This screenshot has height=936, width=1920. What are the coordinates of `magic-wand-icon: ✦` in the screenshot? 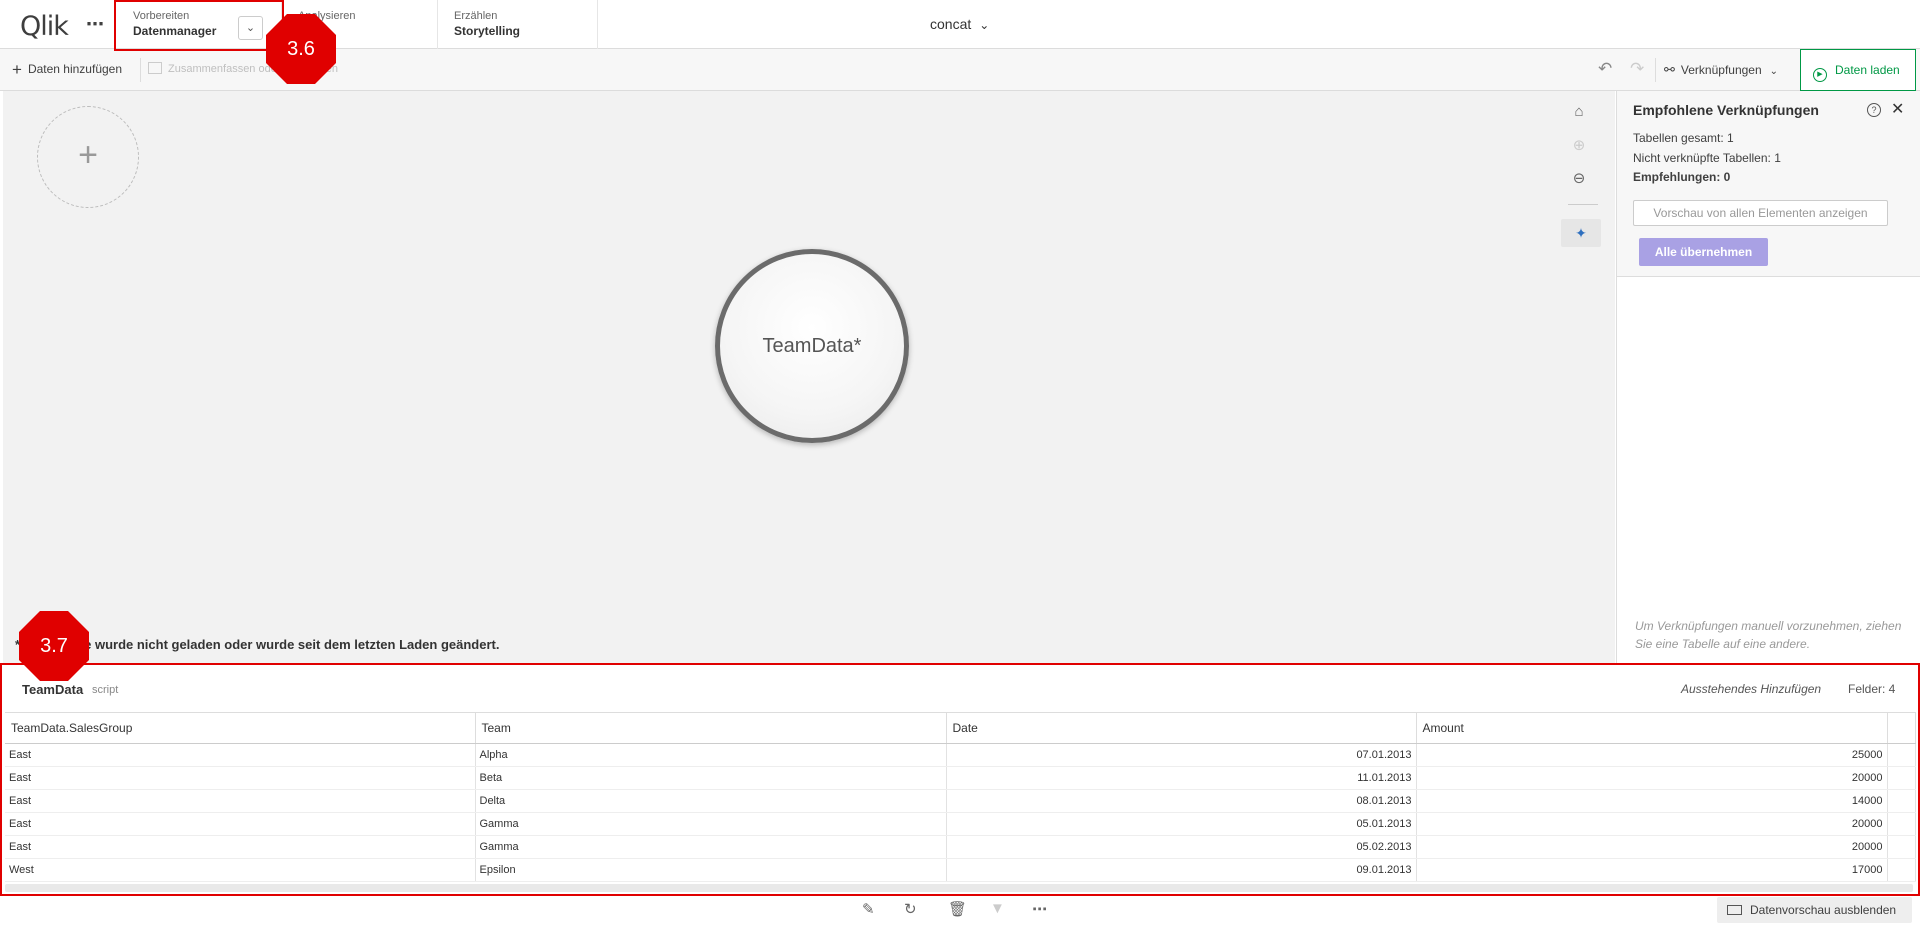 It's located at (1581, 233).